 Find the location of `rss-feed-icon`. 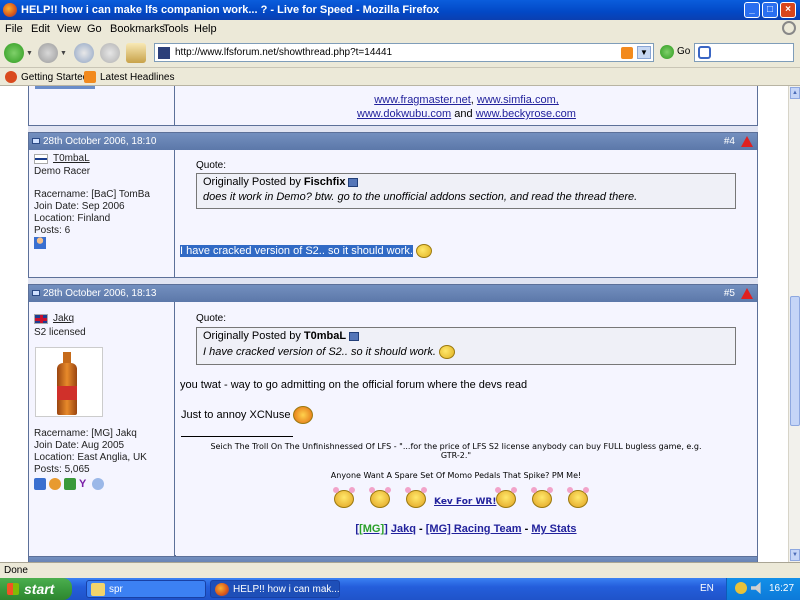

rss-feed-icon is located at coordinates (627, 53).